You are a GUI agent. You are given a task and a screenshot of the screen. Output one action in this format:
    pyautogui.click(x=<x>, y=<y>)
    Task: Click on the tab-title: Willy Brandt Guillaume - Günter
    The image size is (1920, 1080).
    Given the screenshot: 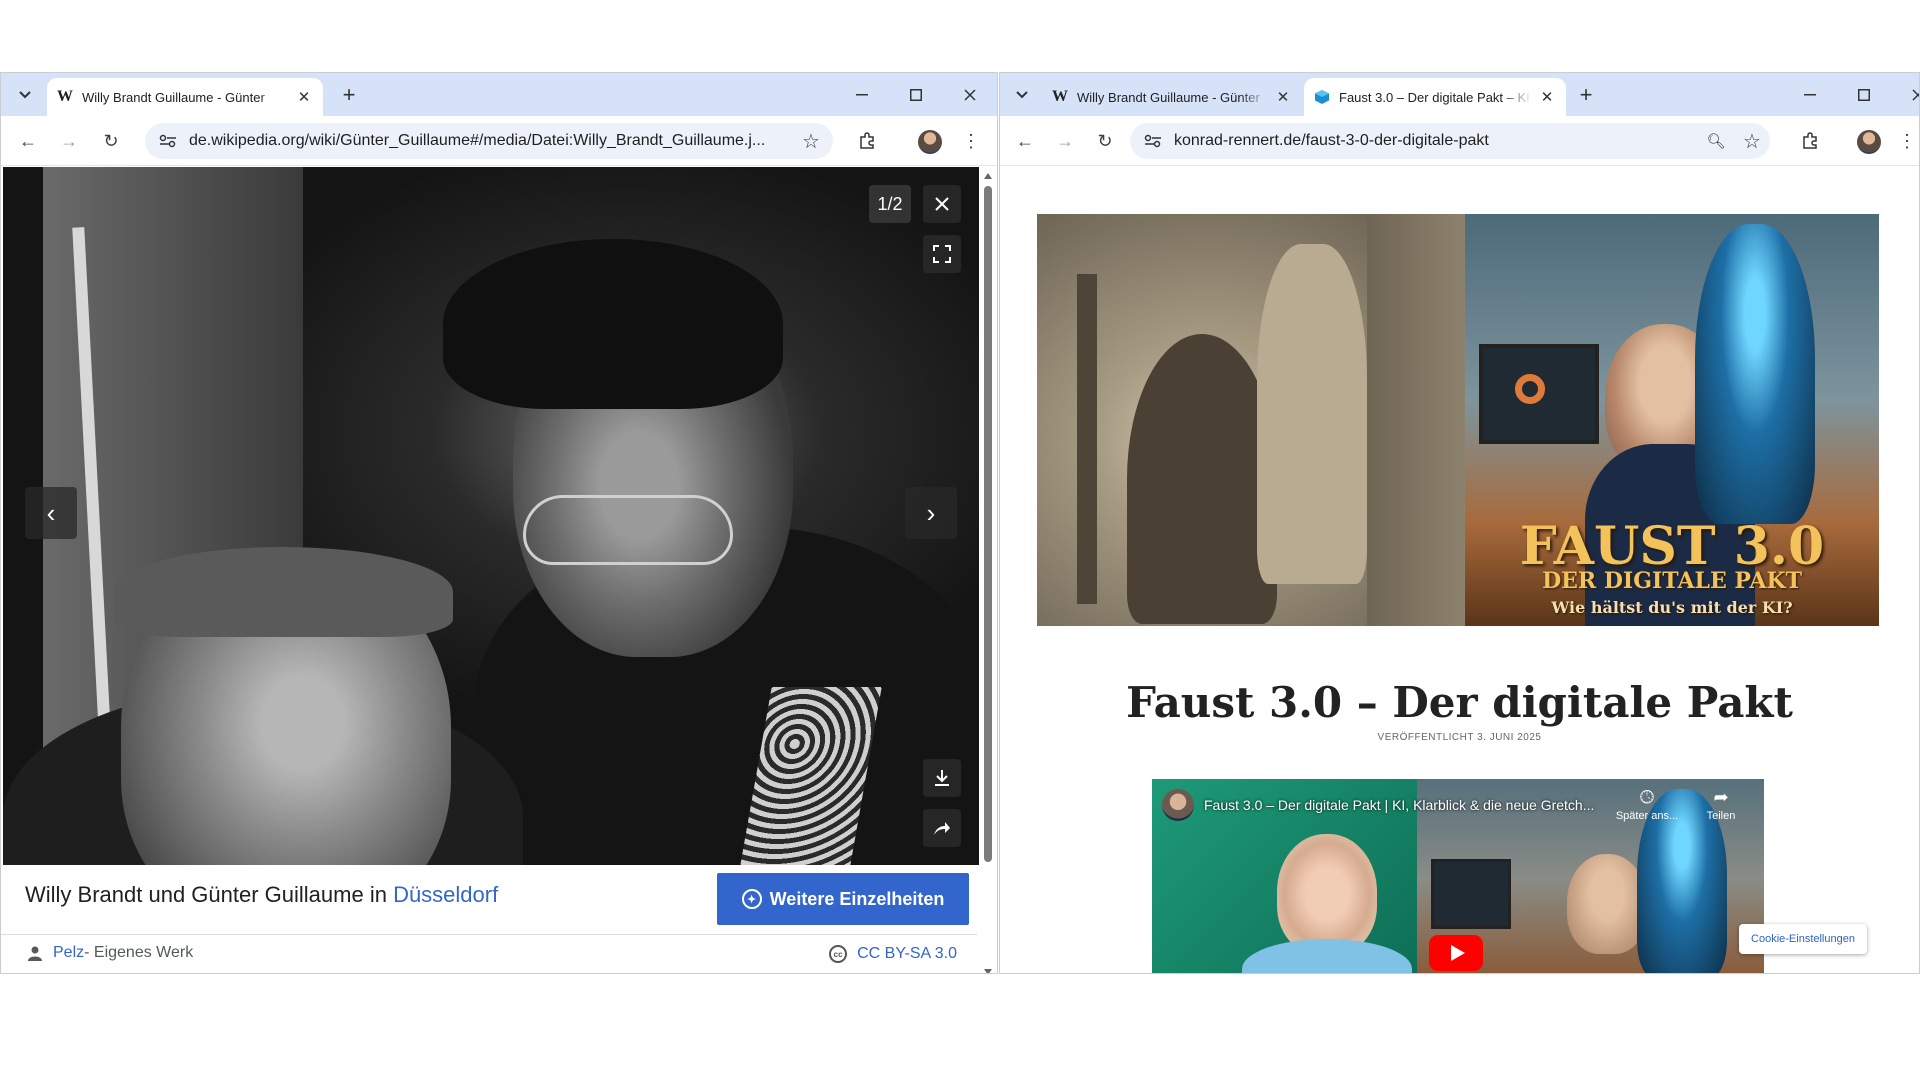 What is the action you would take?
    pyautogui.click(x=173, y=97)
    